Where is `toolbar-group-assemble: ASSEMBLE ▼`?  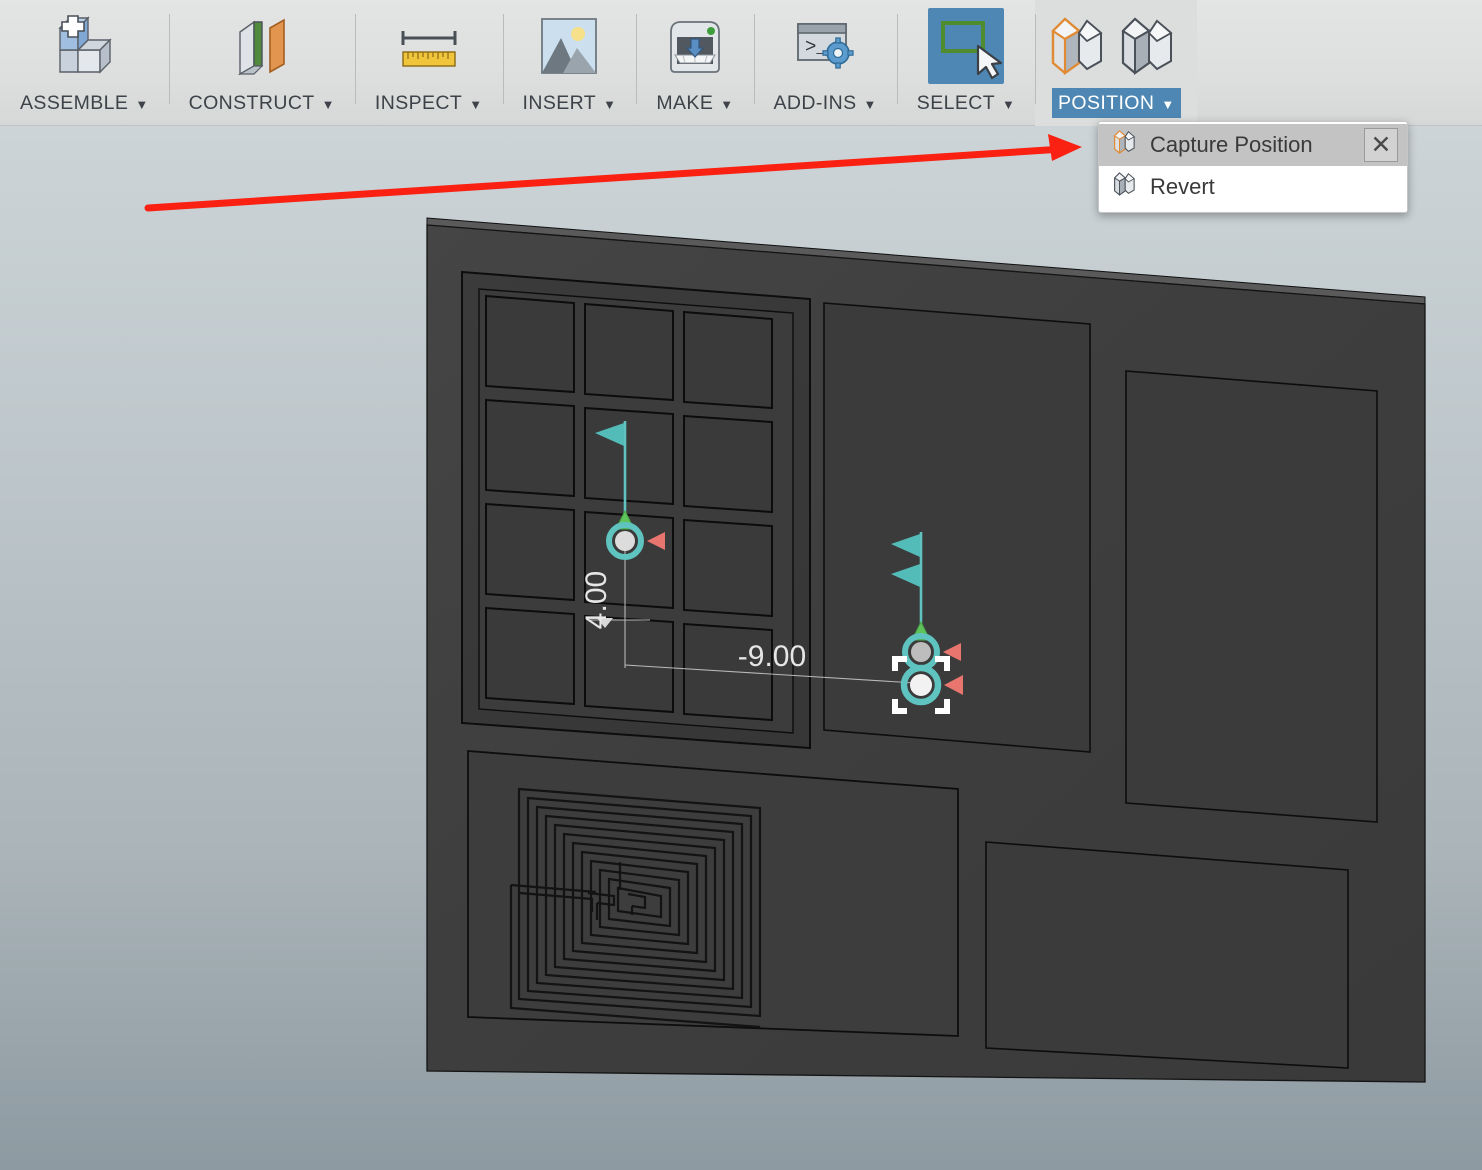
toolbar-group-assemble: ASSEMBLE ▼ is located at coordinates (84, 63).